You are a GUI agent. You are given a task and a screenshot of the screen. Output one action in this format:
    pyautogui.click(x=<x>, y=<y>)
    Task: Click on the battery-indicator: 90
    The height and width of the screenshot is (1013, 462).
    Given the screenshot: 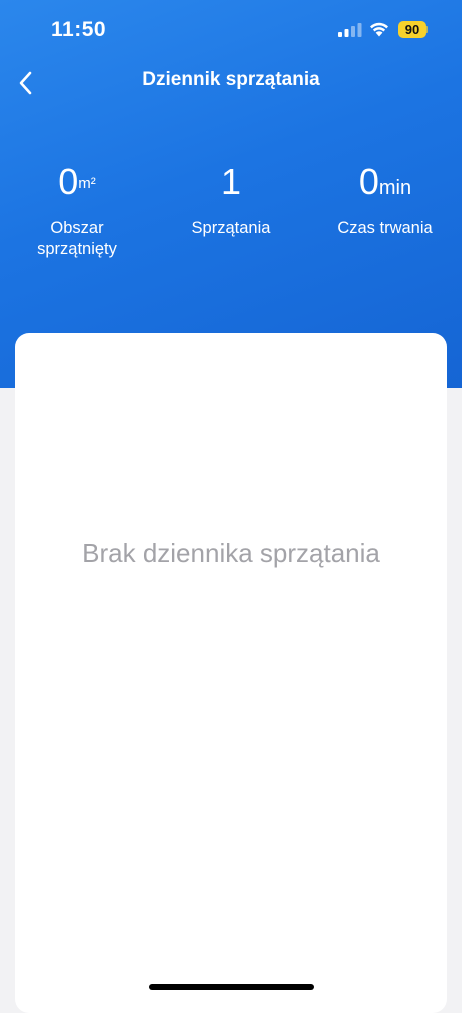 What is the action you would take?
    pyautogui.click(x=413, y=29)
    